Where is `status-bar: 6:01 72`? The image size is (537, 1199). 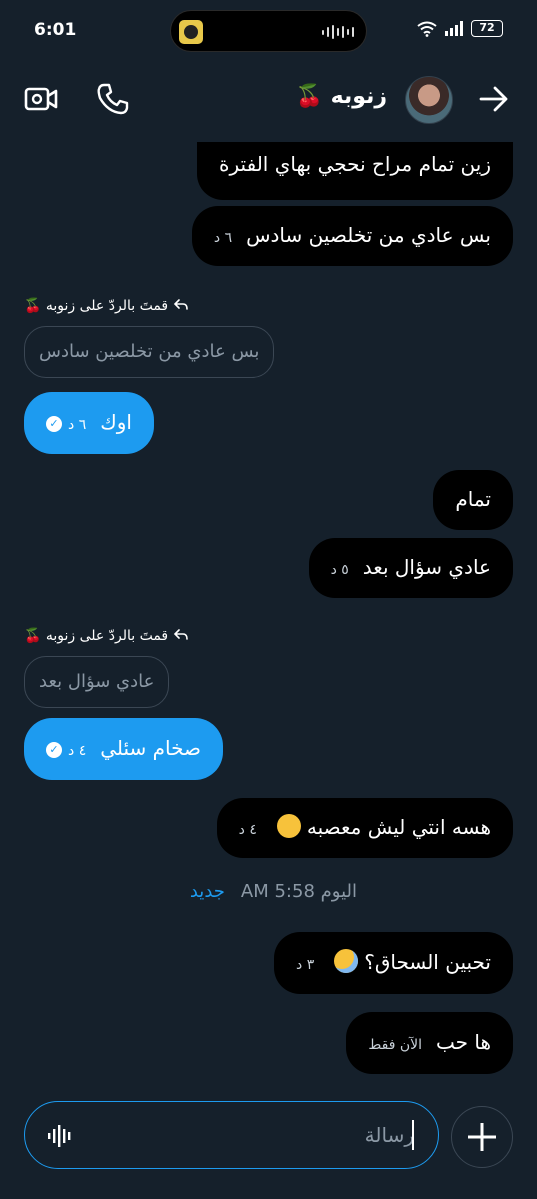
status-bar: 6:01 72 is located at coordinates (268, 31).